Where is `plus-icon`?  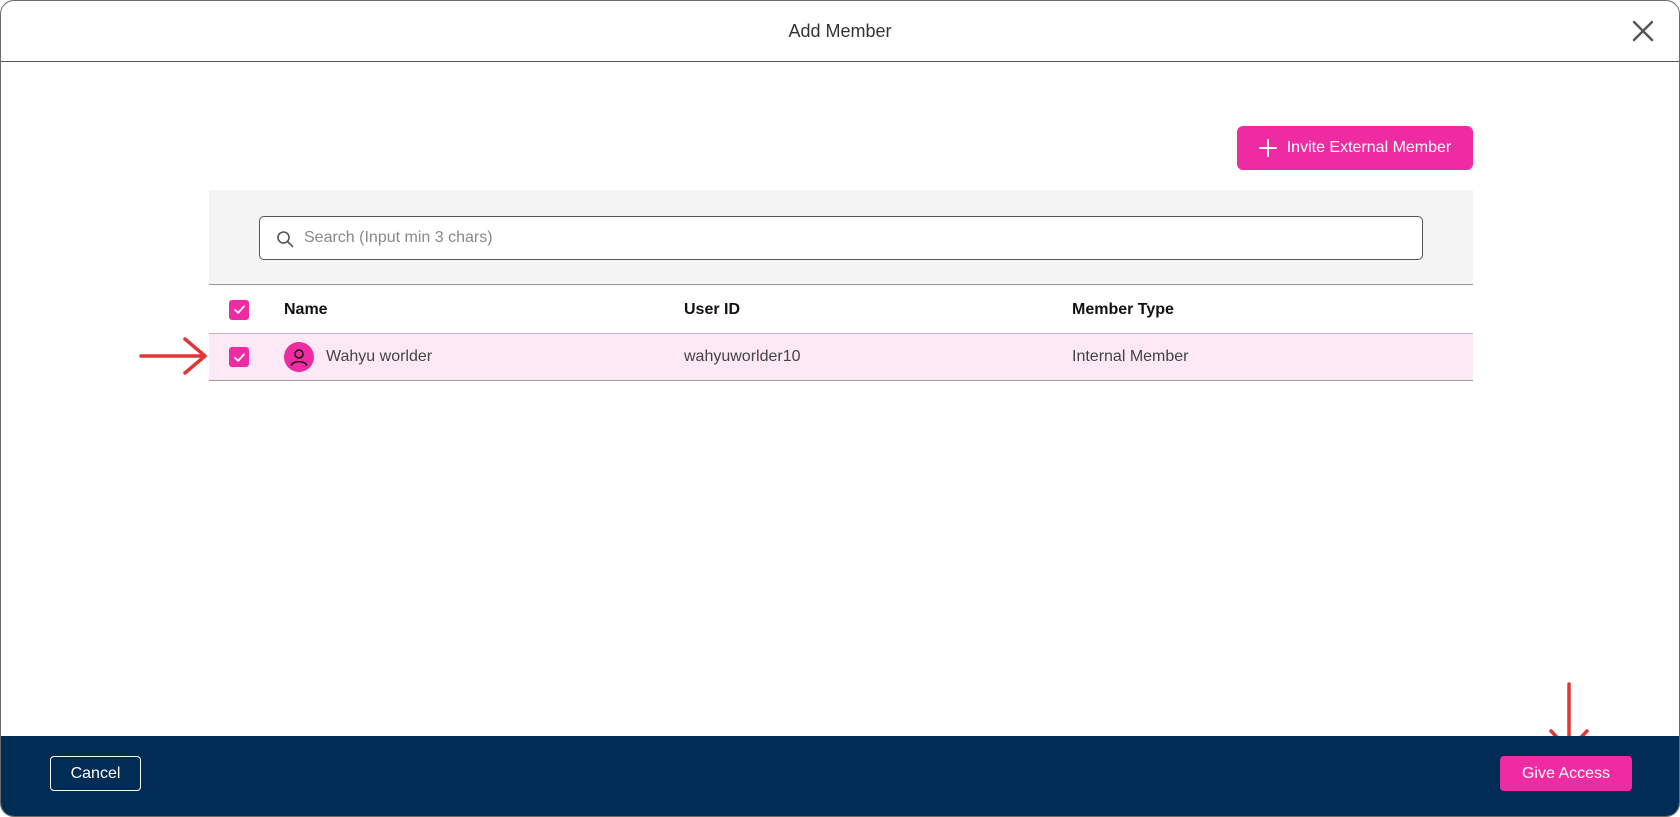
plus-icon is located at coordinates (1267, 148).